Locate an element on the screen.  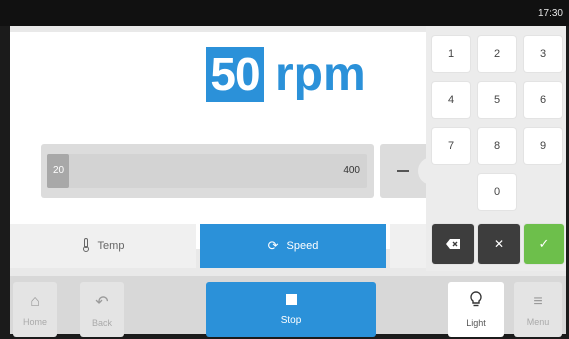
key-8: 8 is located at coordinates (497, 146).